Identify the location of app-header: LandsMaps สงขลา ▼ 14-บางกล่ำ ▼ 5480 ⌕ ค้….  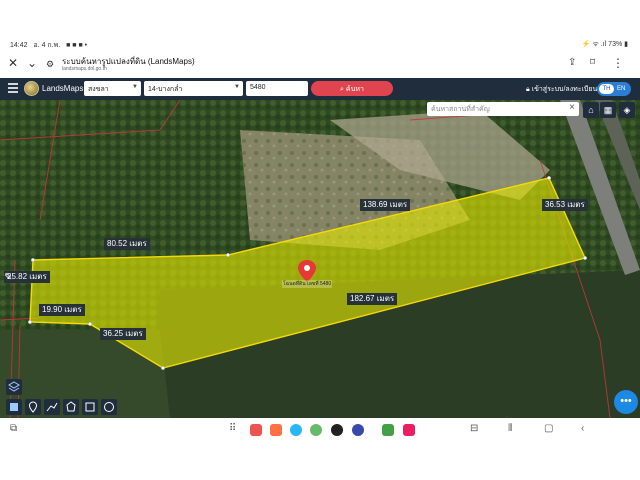
(320, 89).